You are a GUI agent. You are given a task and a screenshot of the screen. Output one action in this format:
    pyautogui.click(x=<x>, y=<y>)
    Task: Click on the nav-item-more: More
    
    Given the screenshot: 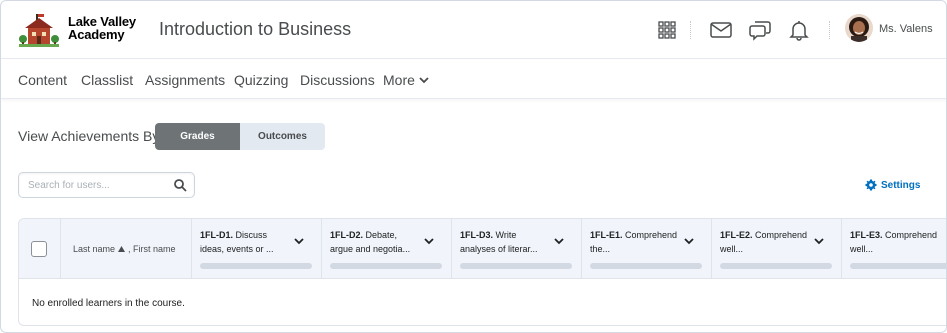 What is the action you would take?
    pyautogui.click(x=406, y=80)
    